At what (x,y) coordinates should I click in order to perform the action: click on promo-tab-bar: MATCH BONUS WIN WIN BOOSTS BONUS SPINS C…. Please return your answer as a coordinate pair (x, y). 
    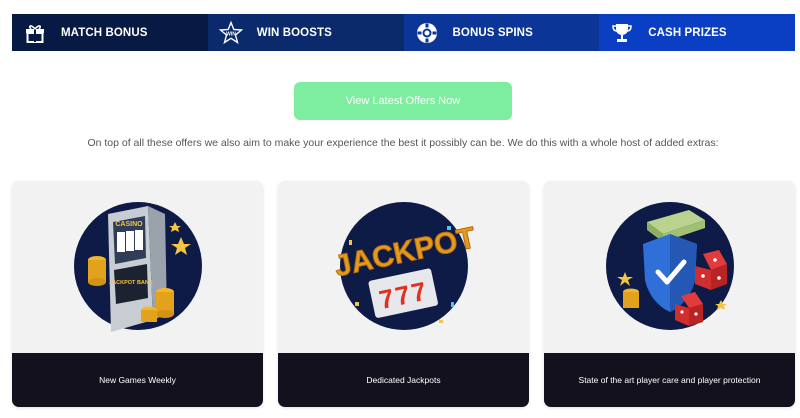
    Looking at the image, I should click on (403, 32).